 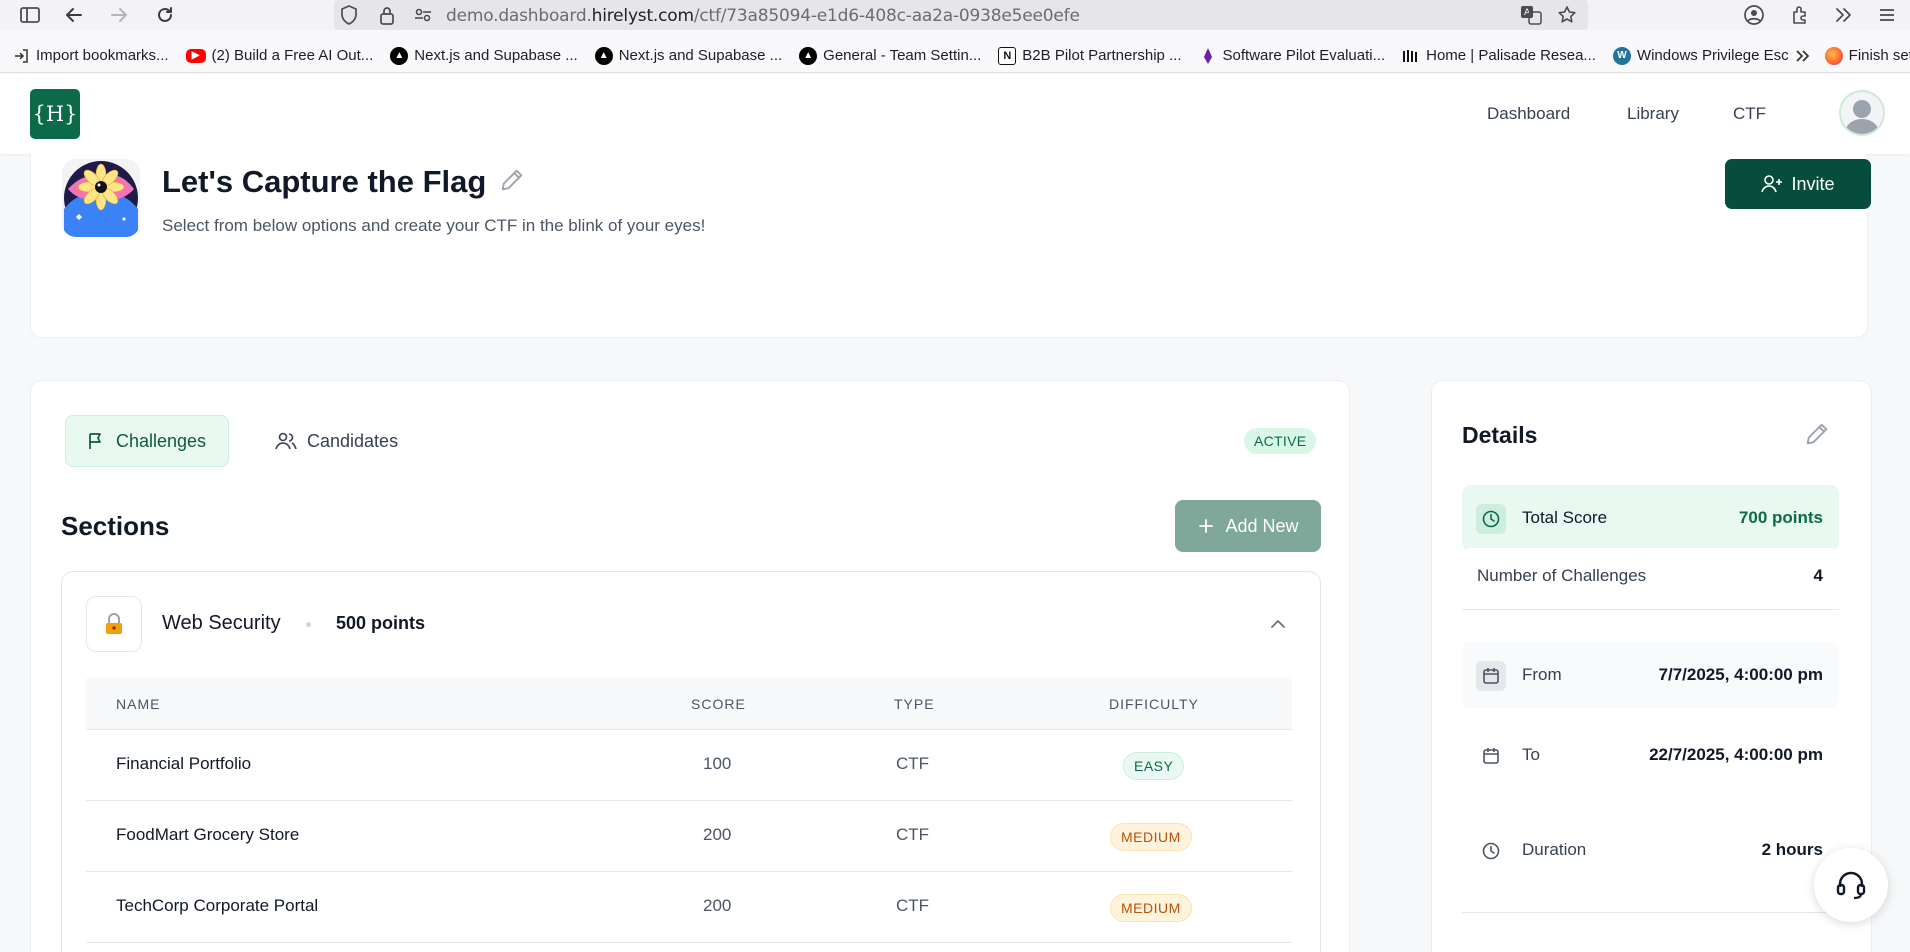 I want to click on nav-dashboard: Dashboard, so click(x=1528, y=114).